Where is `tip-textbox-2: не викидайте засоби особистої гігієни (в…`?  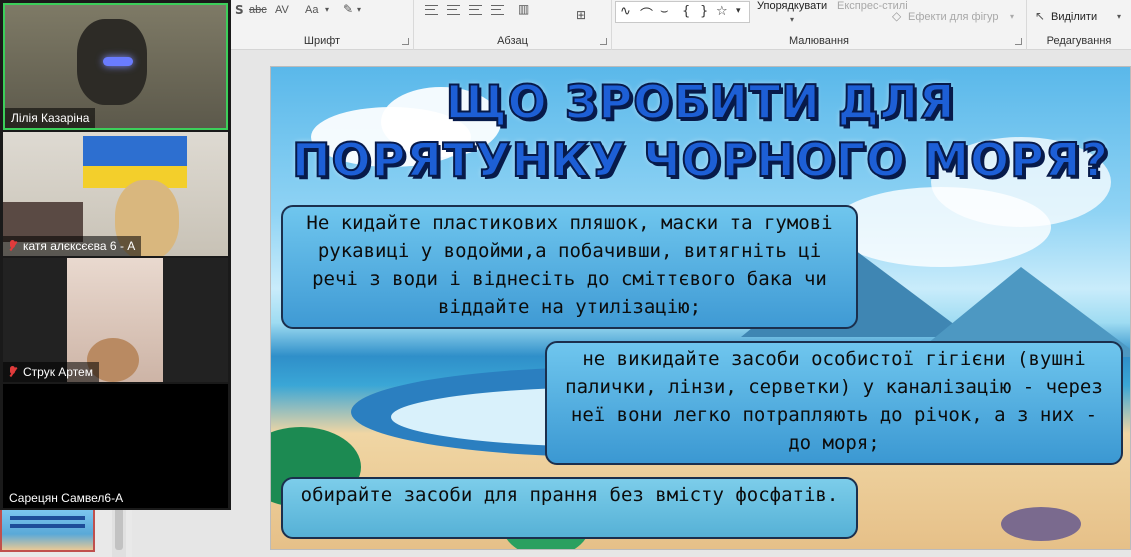 tip-textbox-2: не викидайте засоби особистої гігієни (в… is located at coordinates (834, 403).